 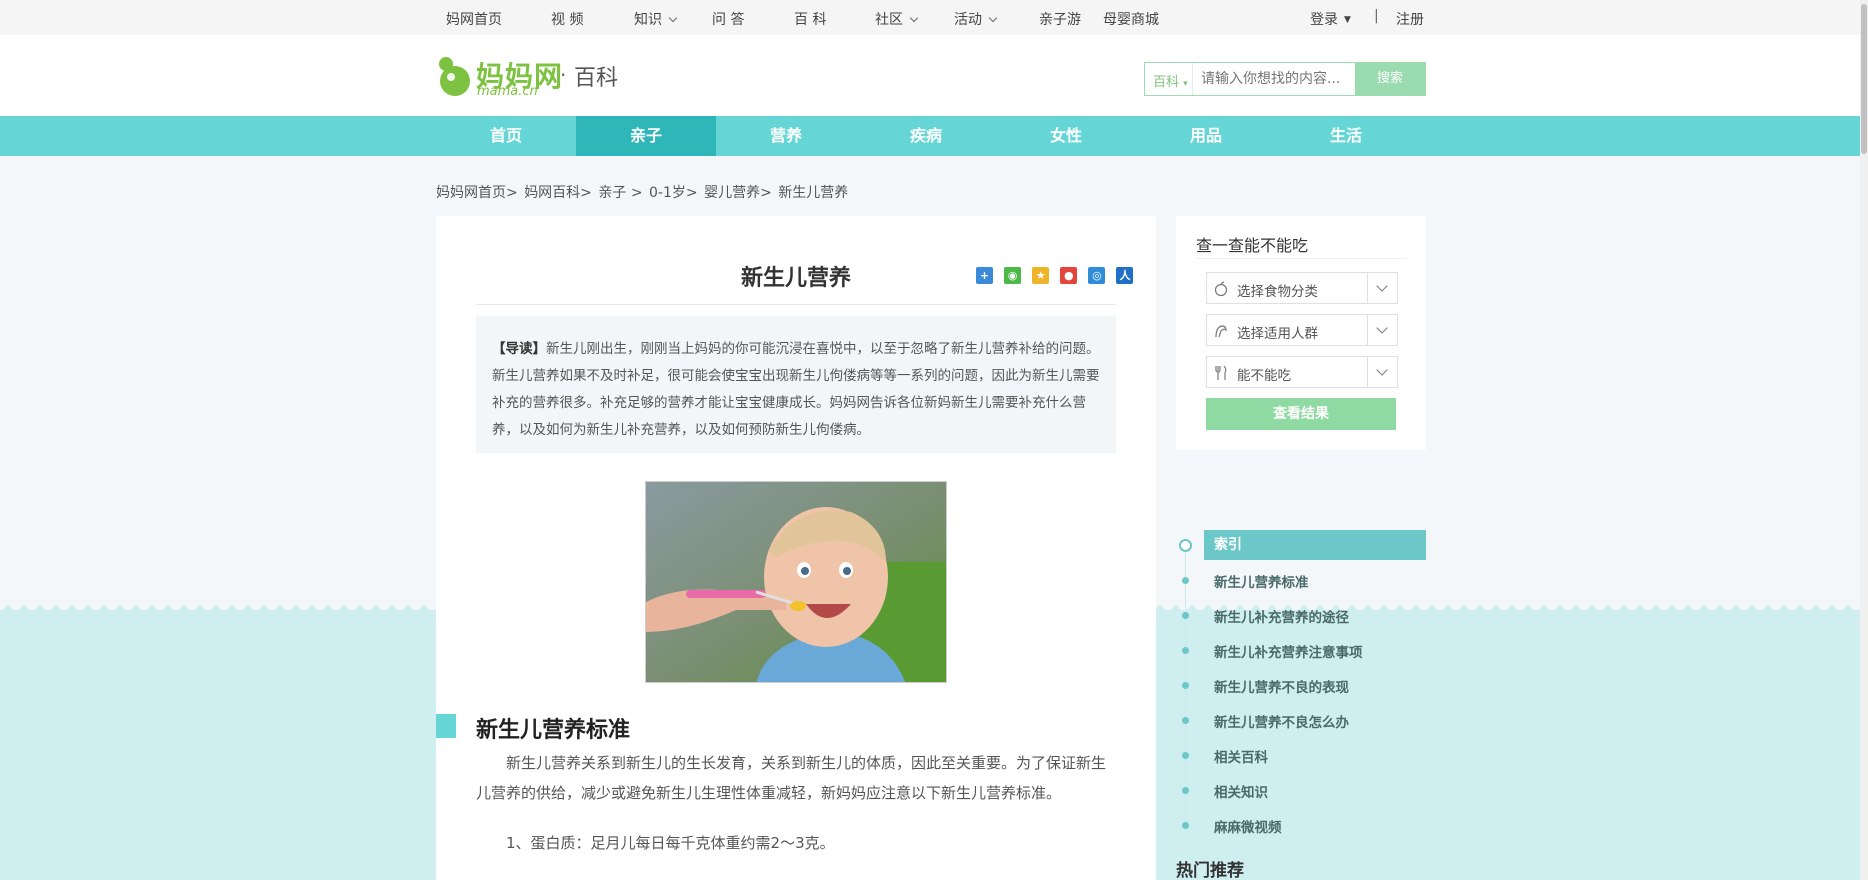 I want to click on breadcrumb-item: 亲子 >, so click(x=620, y=193).